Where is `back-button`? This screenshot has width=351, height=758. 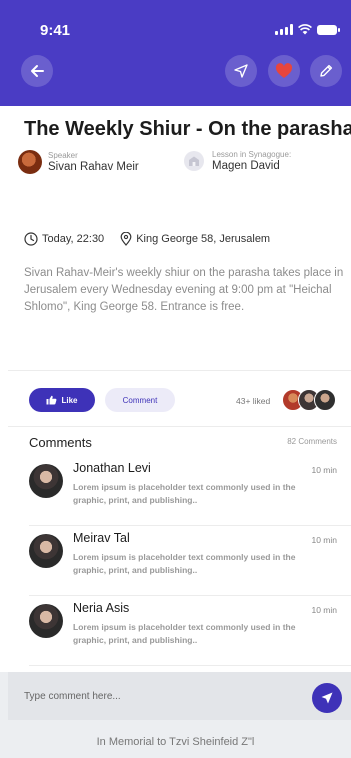 back-button is located at coordinates (37, 71).